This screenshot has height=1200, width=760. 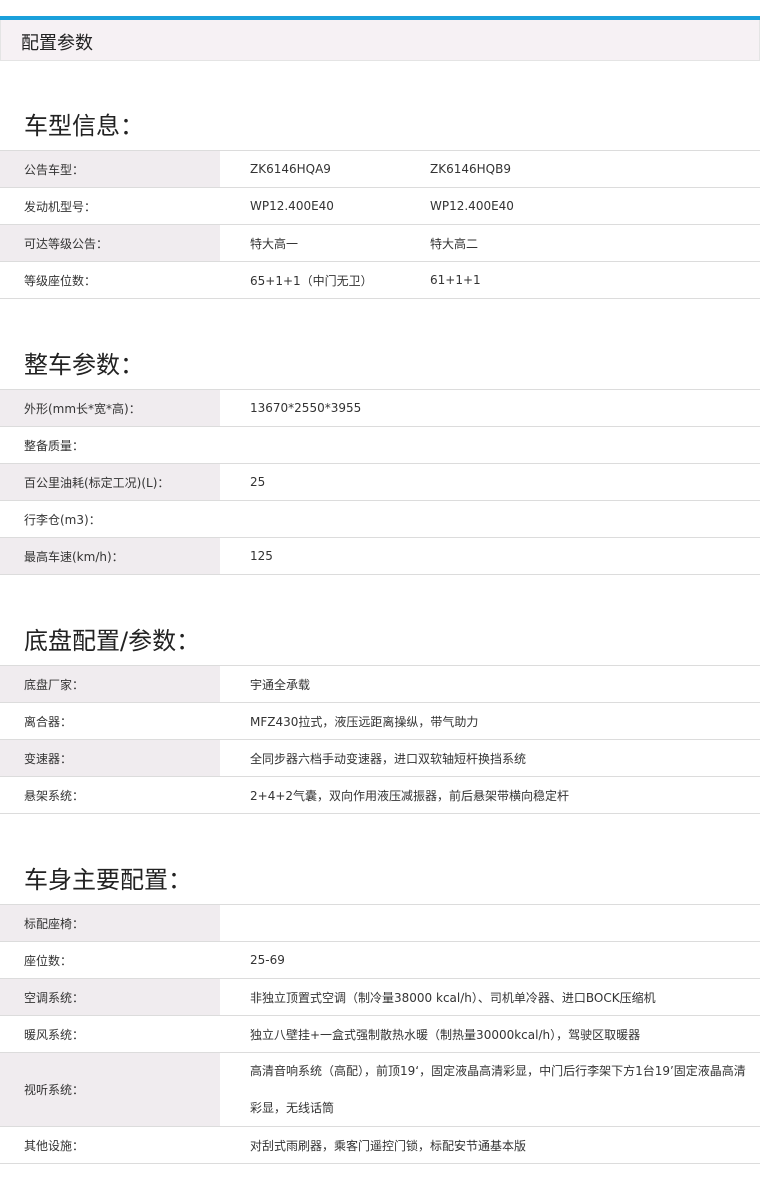 I want to click on row-values: 65+1+1（中门无卫） 61+1+1, so click(x=490, y=280).